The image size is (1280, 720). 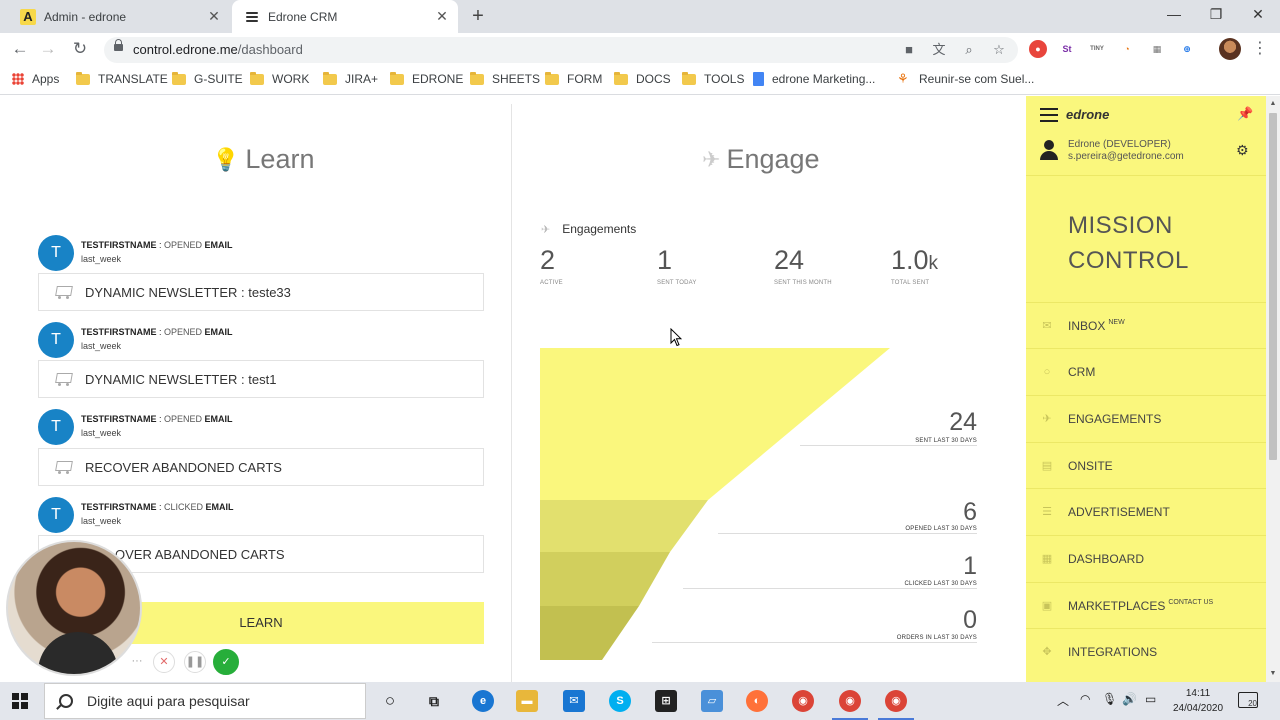 I want to click on address-bar: control.edrone.me/dashboard ■ 文 ⌕ ☆, so click(x=561, y=50).